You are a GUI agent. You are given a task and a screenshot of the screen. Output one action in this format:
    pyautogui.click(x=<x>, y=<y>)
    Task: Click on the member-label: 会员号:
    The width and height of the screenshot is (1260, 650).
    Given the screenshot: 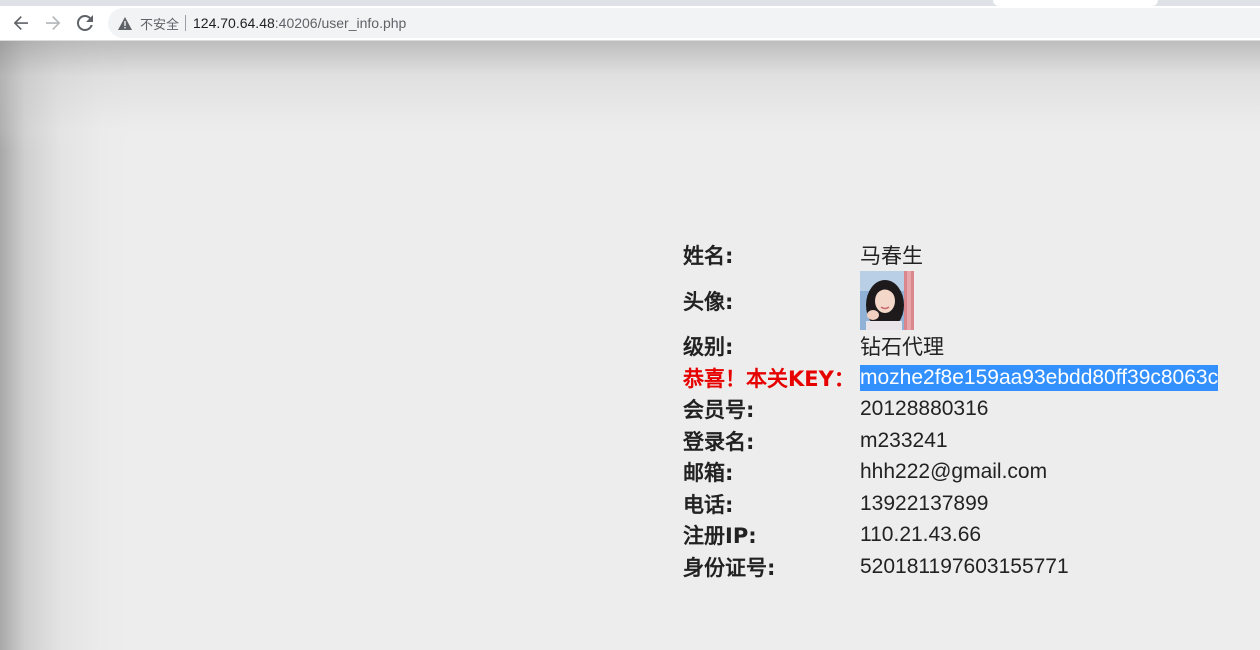 What is the action you would take?
    pyautogui.click(x=719, y=410)
    